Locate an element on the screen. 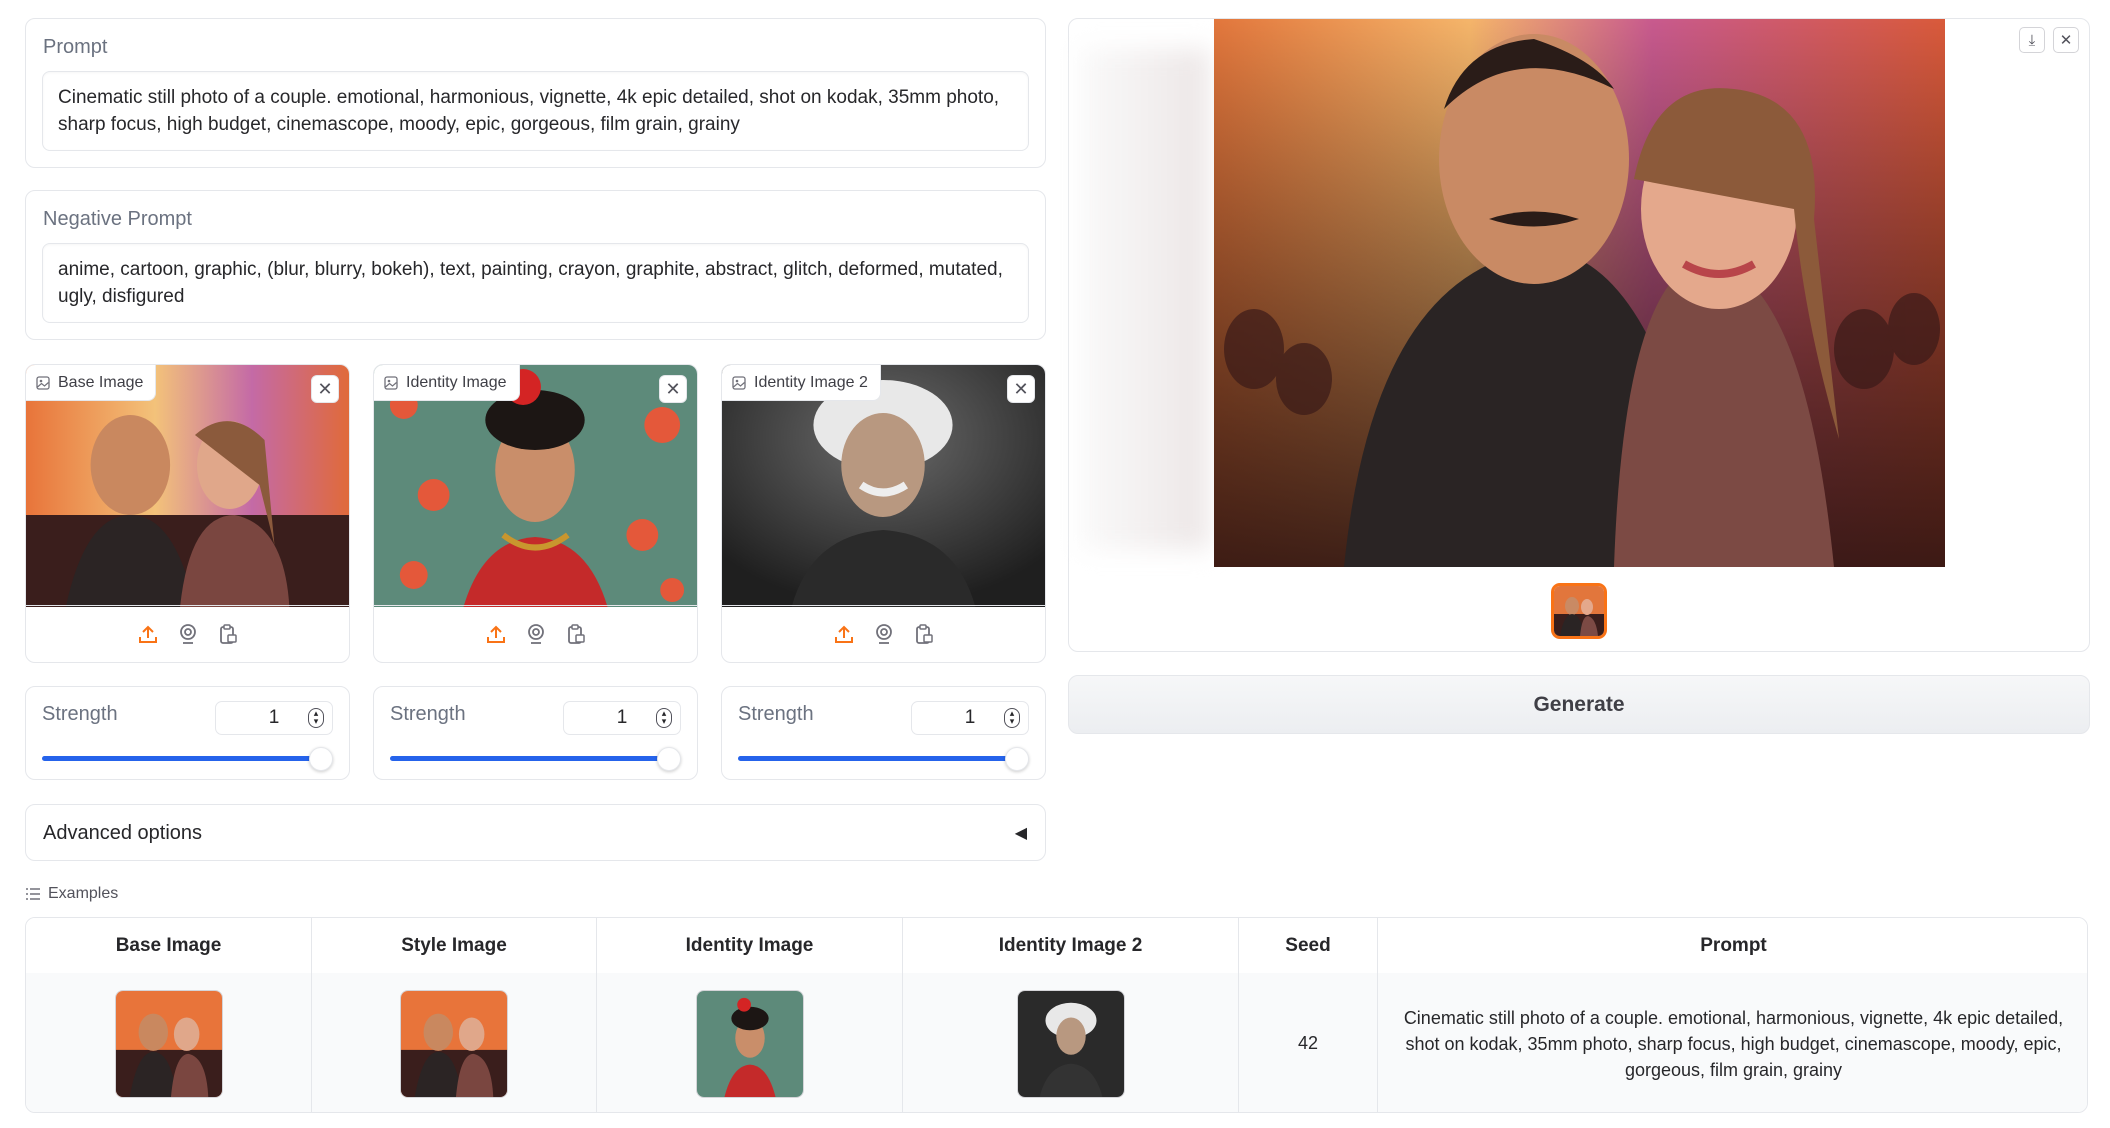 The width and height of the screenshot is (2110, 1128). base-image-tag: Base Image is located at coordinates (91, 383).